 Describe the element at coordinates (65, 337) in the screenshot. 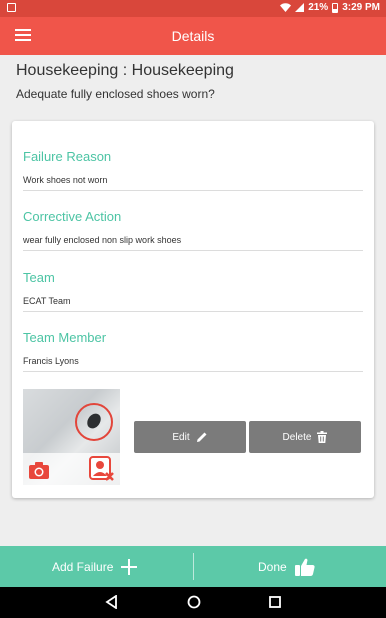

I see `team-member-label: Team Member` at that location.